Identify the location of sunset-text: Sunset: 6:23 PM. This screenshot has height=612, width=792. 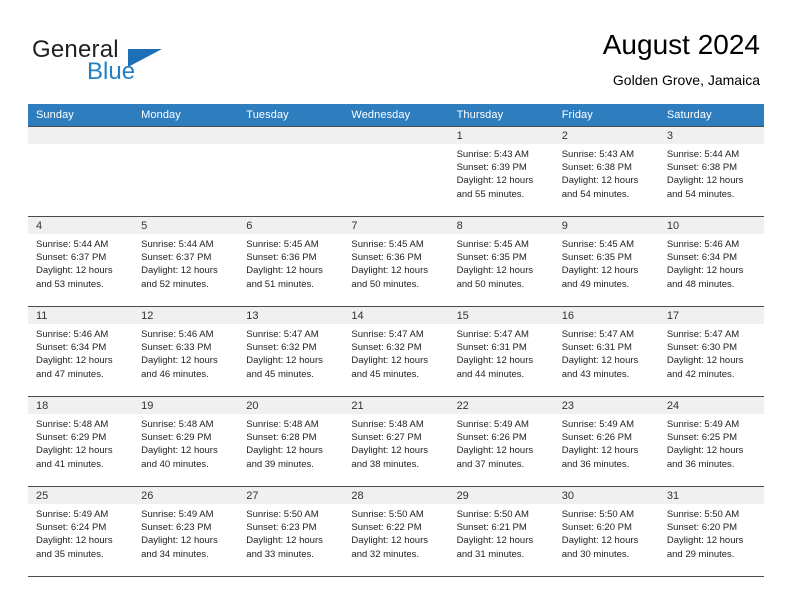
(281, 528).